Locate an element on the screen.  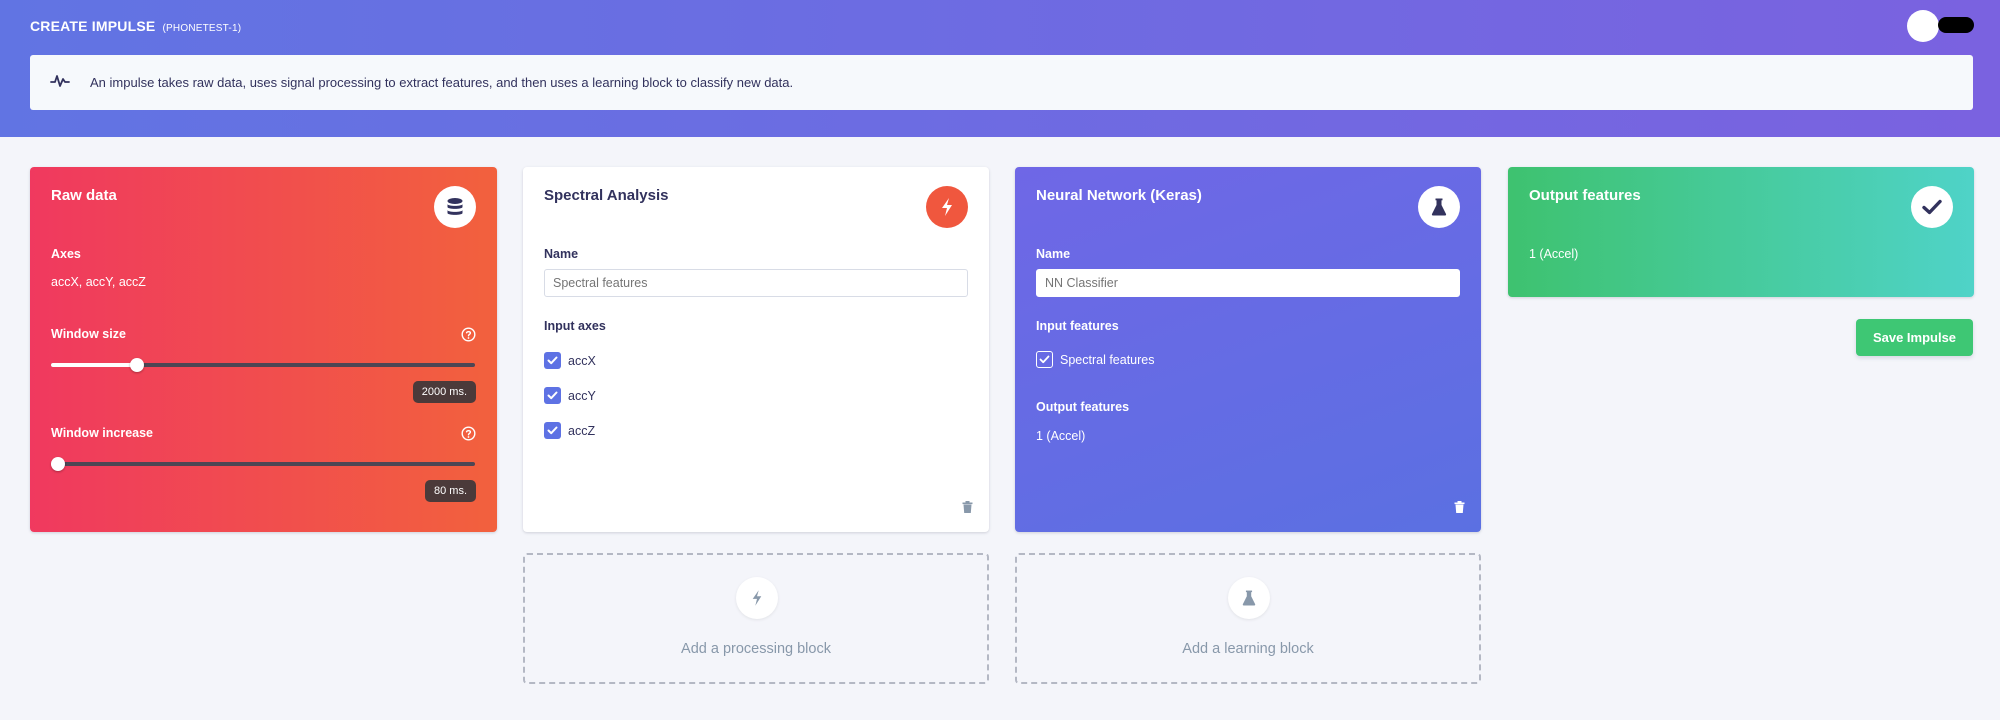
page-title-text: CREATE IMPULSE is located at coordinates (93, 26).